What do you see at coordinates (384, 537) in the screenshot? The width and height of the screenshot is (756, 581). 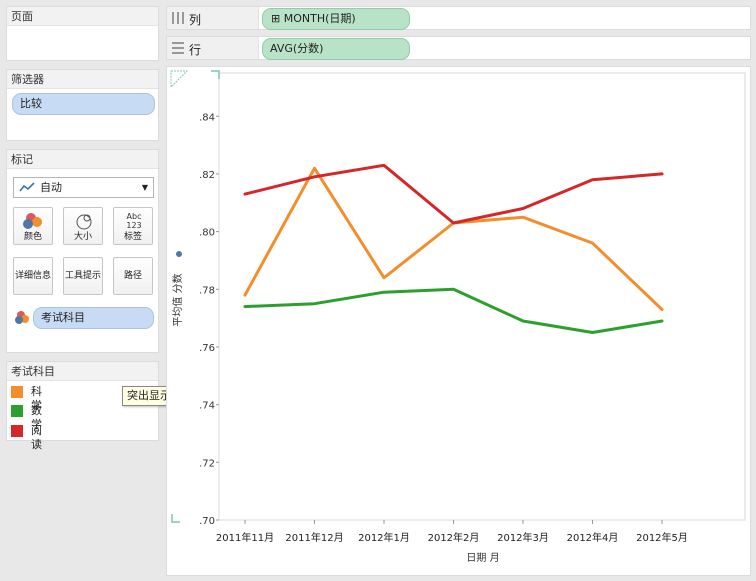 I see `x-tick-label: 2012年1月` at bounding box center [384, 537].